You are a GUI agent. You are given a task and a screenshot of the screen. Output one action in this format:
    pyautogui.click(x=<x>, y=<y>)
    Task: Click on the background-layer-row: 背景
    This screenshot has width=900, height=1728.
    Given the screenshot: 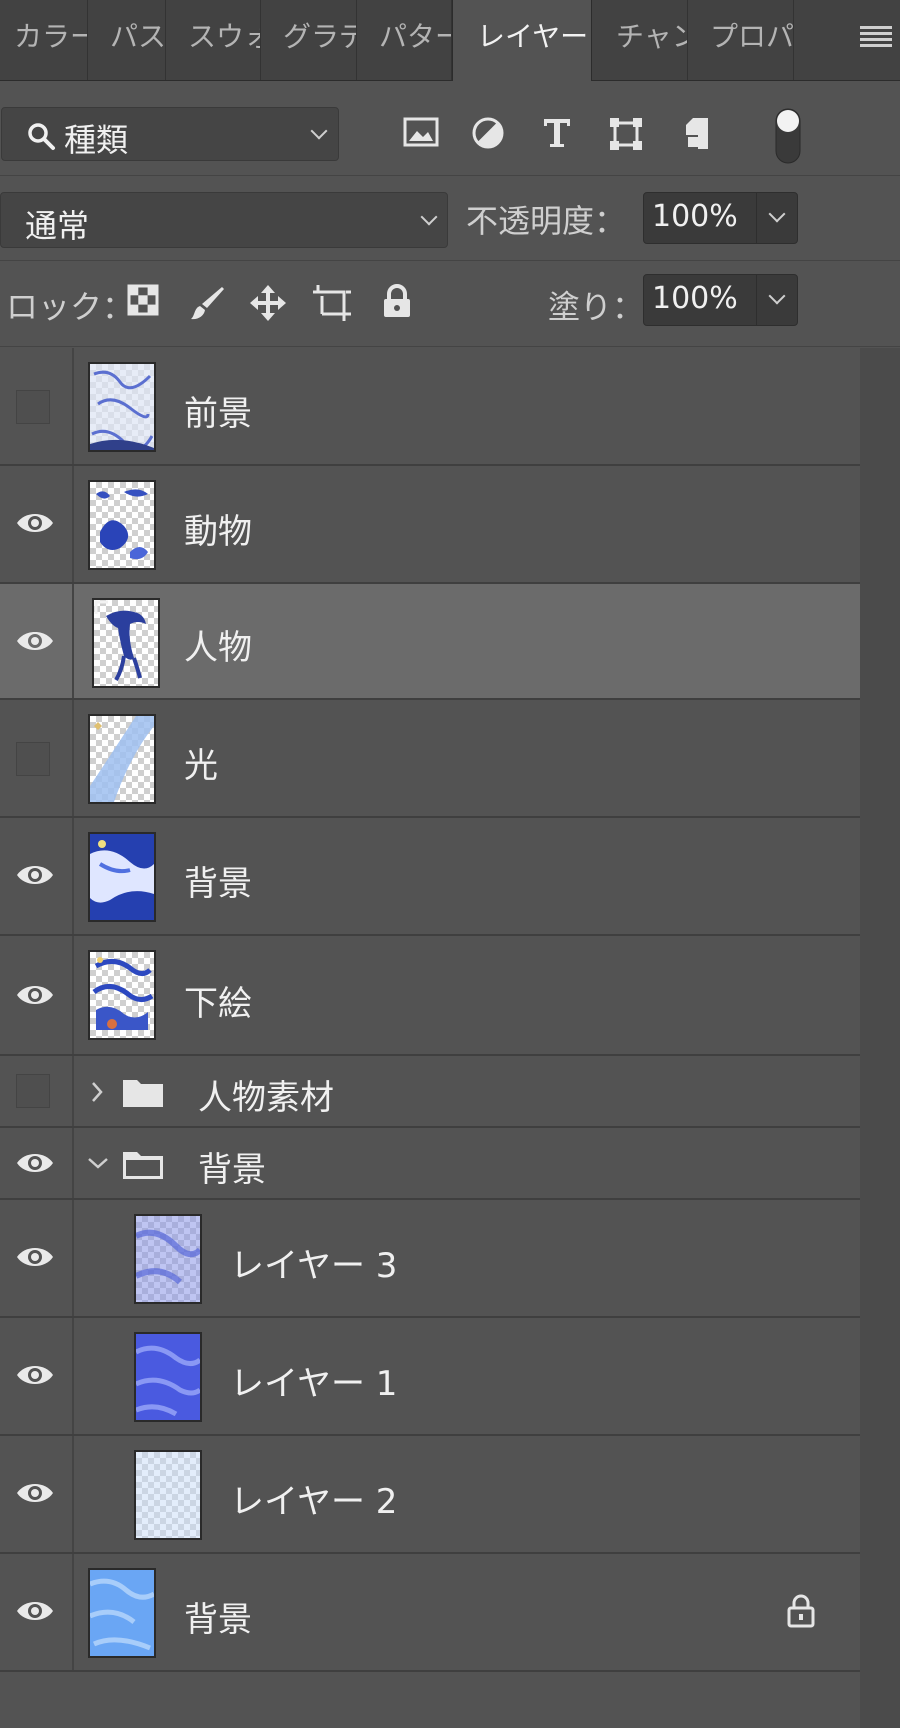 What is the action you would take?
    pyautogui.click(x=430, y=1613)
    